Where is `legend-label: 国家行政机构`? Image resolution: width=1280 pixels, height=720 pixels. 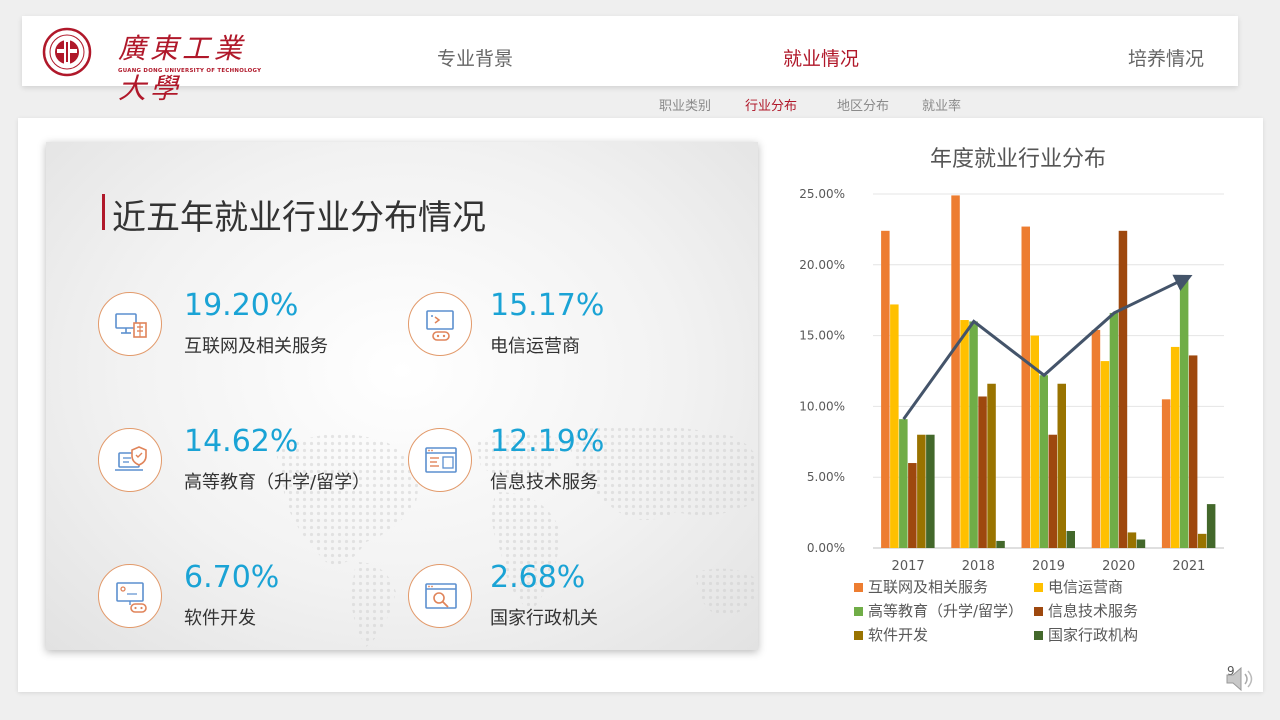 legend-label: 国家行政机构 is located at coordinates (1093, 635).